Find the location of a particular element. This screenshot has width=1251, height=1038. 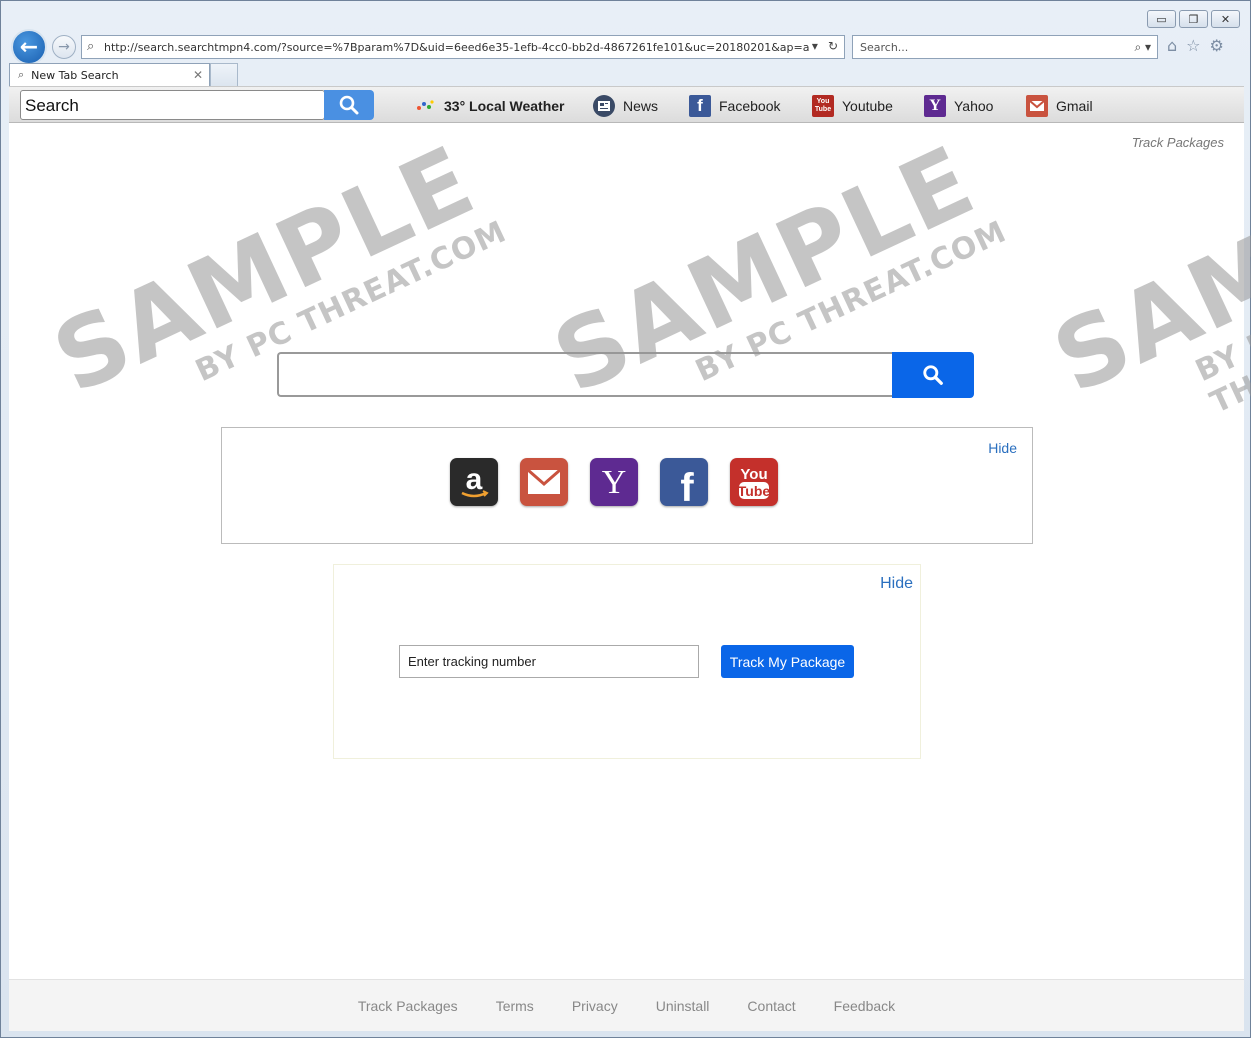

close-window-button: ✕ is located at coordinates (1225, 19).